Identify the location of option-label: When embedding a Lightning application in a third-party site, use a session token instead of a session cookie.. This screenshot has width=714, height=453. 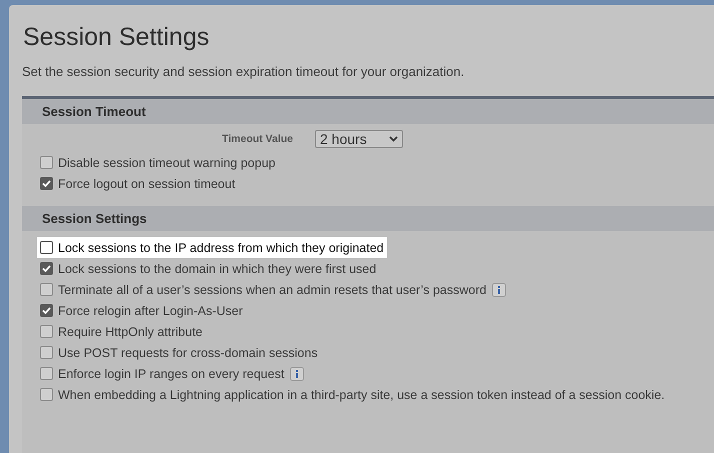
(361, 395).